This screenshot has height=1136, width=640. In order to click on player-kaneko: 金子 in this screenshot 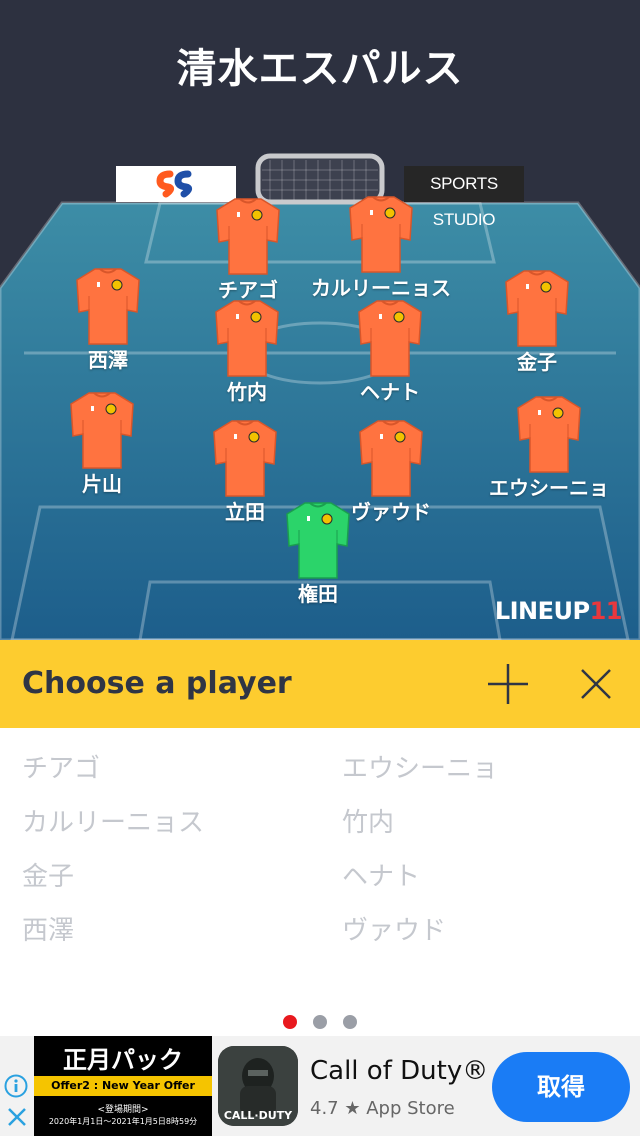, I will do `click(537, 321)`.